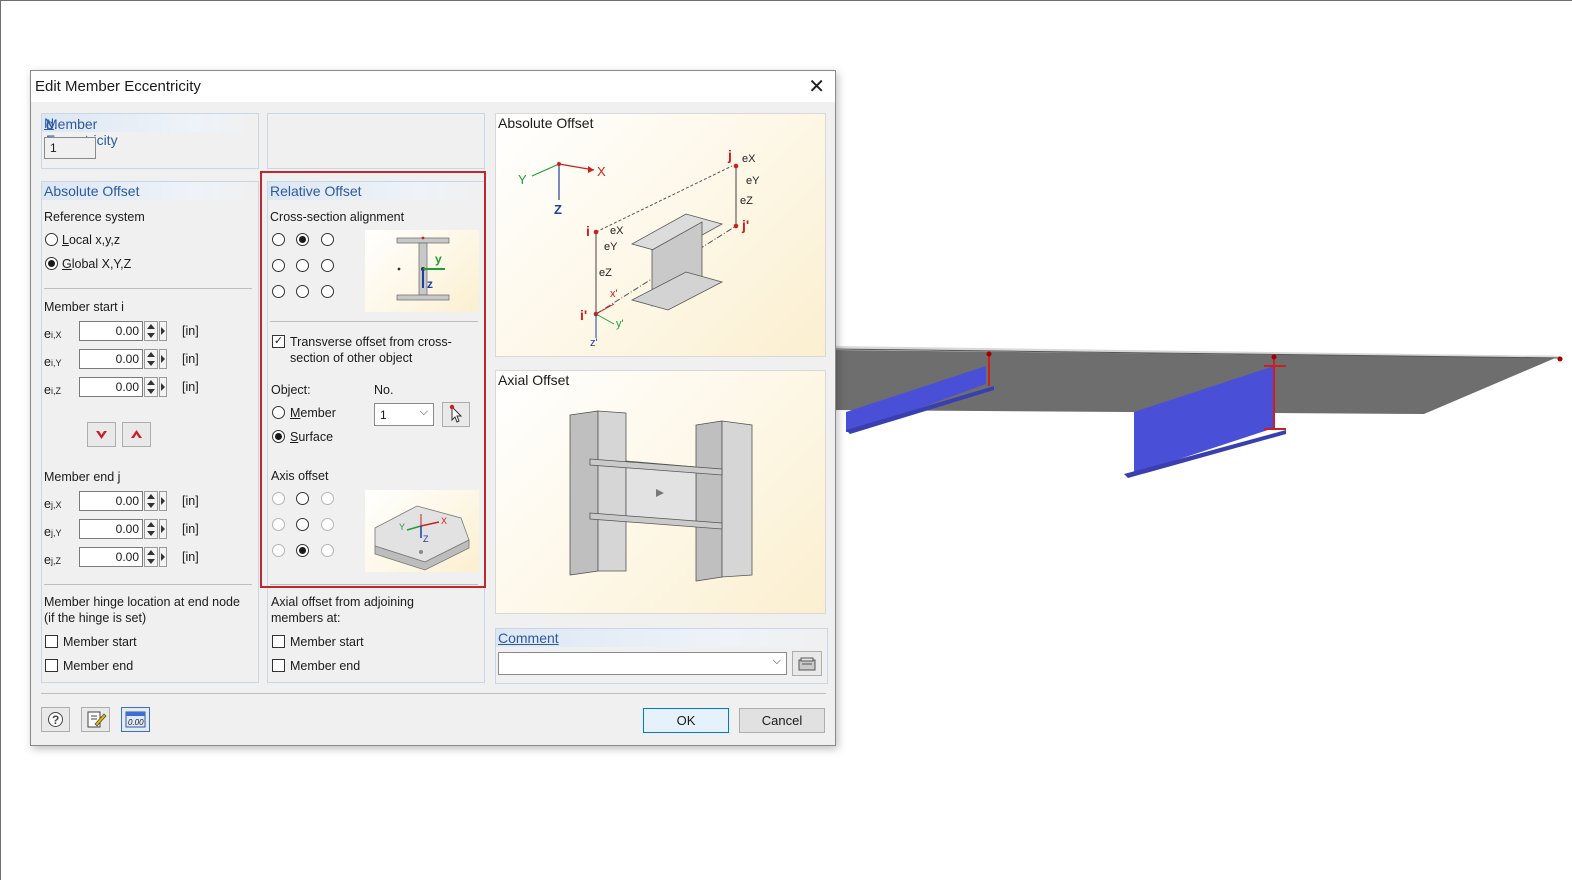  Describe the element at coordinates (278, 641) in the screenshot. I see `axial-member-start-checkbox` at that location.